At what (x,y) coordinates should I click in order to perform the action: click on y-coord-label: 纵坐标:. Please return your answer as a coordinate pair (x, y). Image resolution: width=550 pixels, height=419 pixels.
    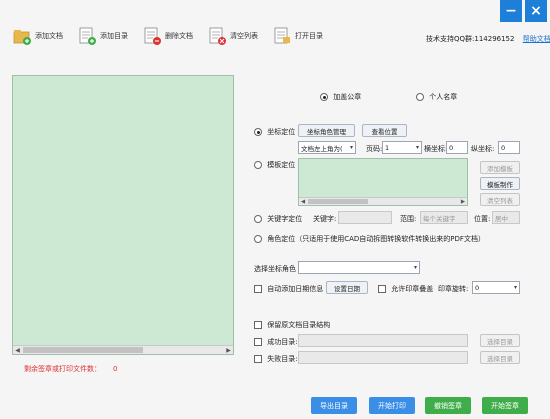
    Looking at the image, I should click on (483, 149).